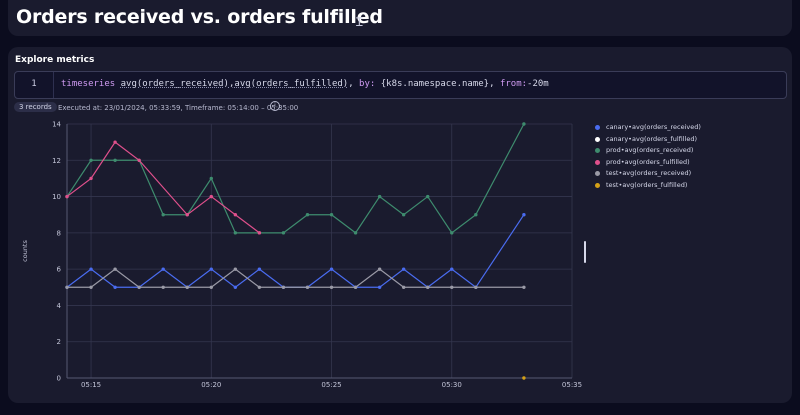 The image size is (800, 415). Describe the element at coordinates (400, 18) in the screenshot. I see `title-bar: Orders received vs. orders fulfilled` at that location.